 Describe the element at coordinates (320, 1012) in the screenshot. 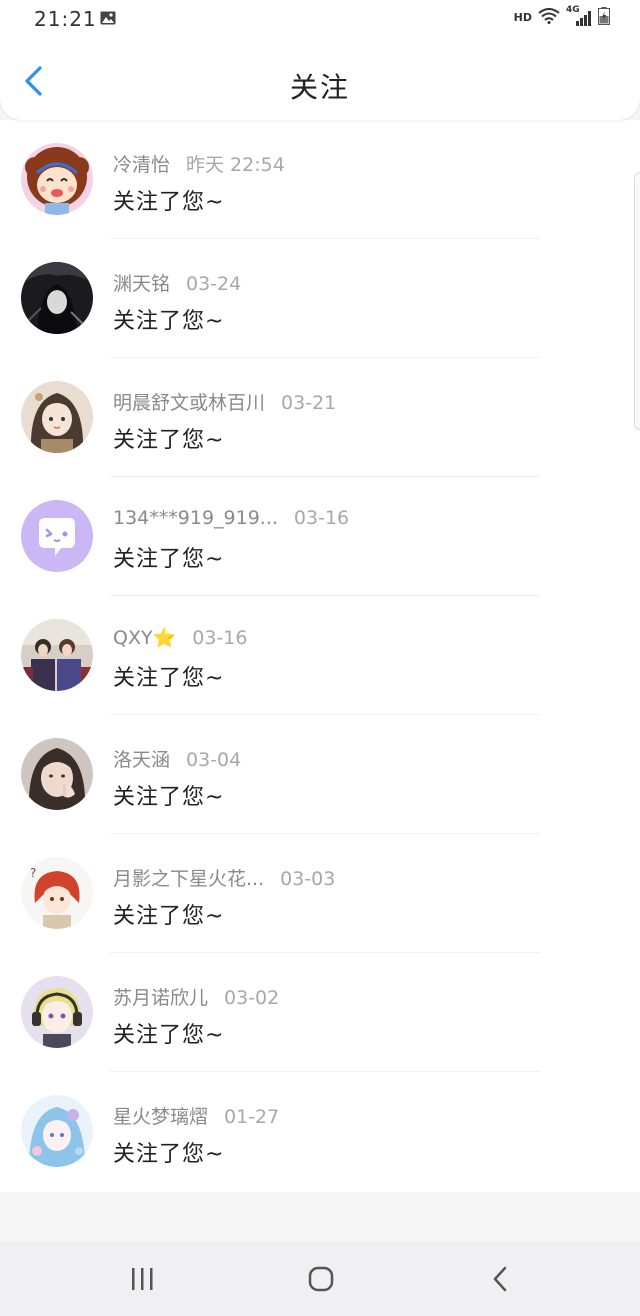

I see `list-item: 苏月诺欣儿 03-02 关注了您~` at that location.